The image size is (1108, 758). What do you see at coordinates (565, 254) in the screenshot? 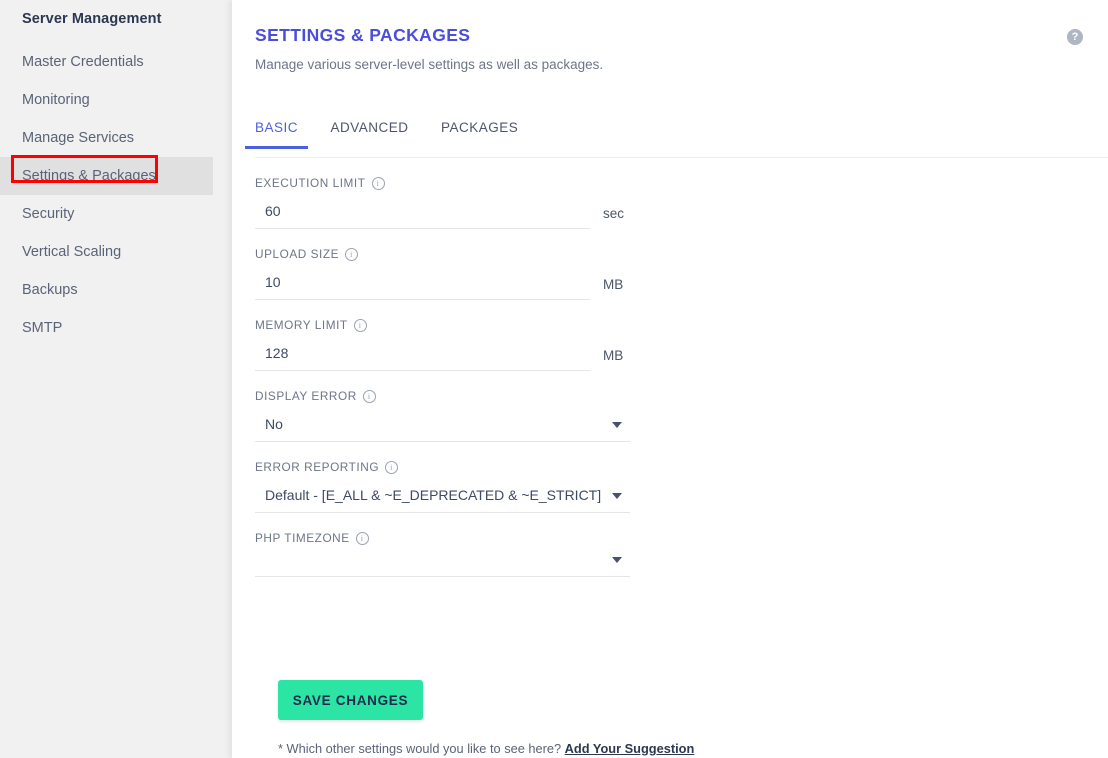
I see `upload-size-label: UPLOAD SIZE i` at bounding box center [565, 254].